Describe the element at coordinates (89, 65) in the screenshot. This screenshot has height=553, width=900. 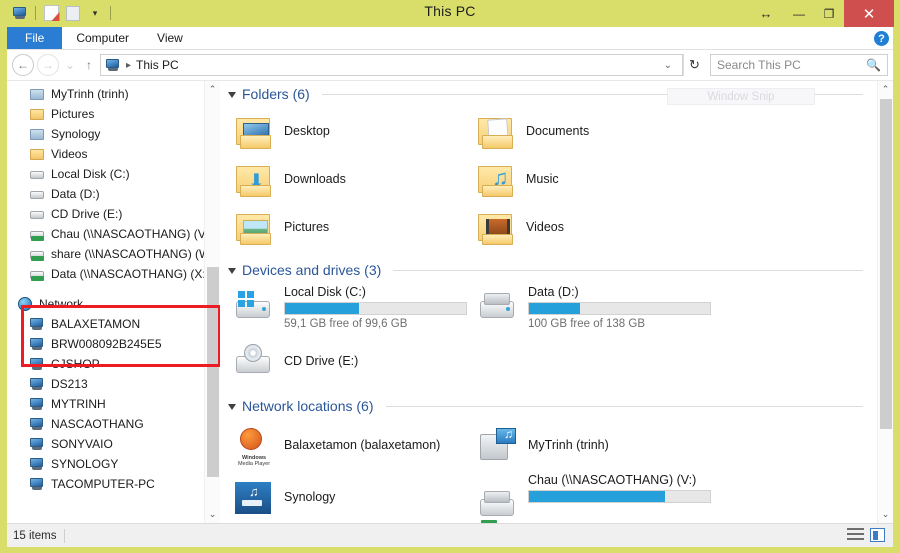
I see `up-button: ↑` at that location.